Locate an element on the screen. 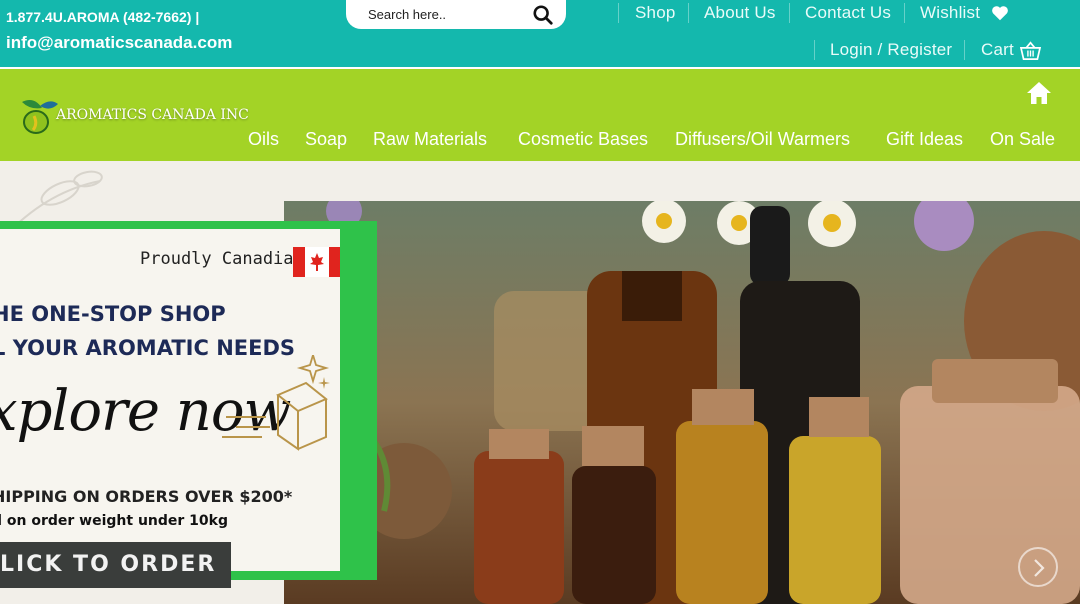 The height and width of the screenshot is (604, 1080). site-logo: AROMATICS CANADA INC is located at coordinates (132, 116).